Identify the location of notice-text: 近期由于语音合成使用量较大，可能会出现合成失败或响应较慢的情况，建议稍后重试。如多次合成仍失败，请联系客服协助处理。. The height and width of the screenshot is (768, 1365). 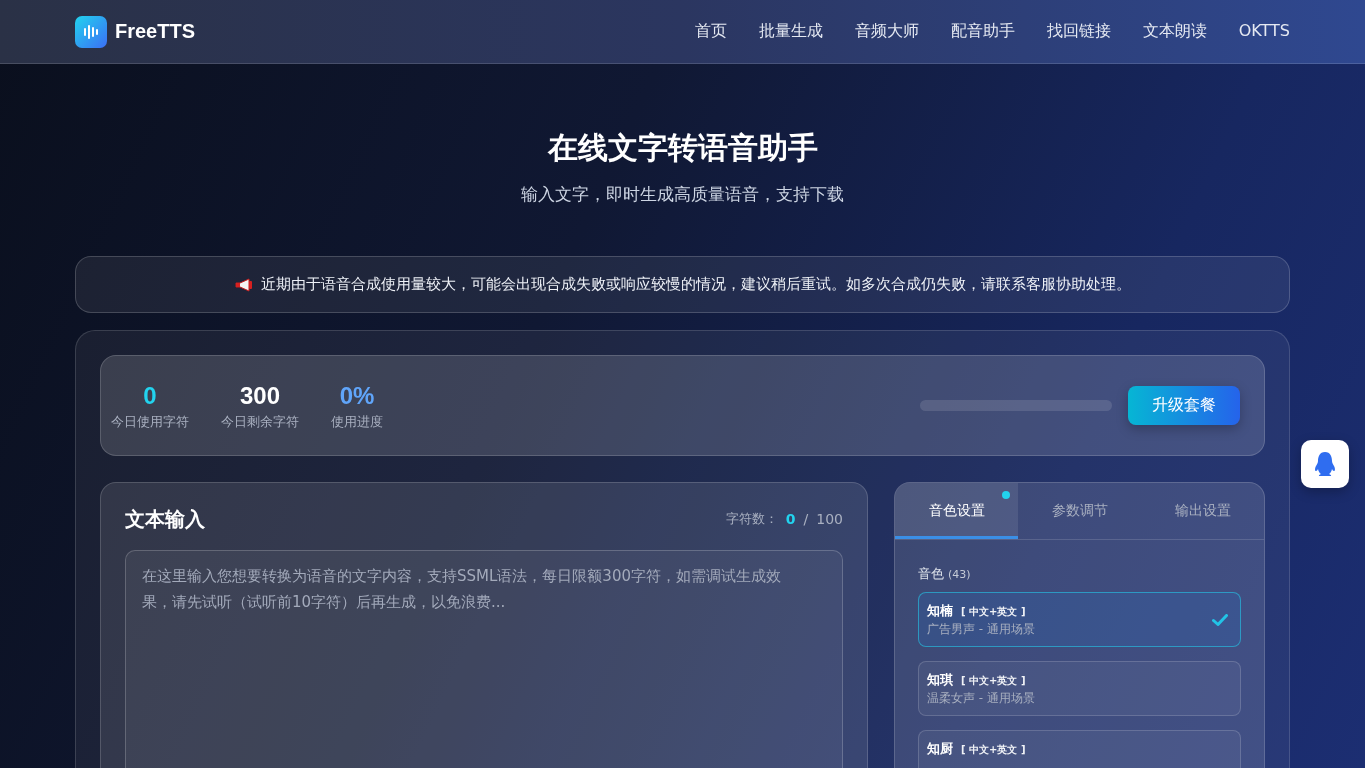
(695, 284).